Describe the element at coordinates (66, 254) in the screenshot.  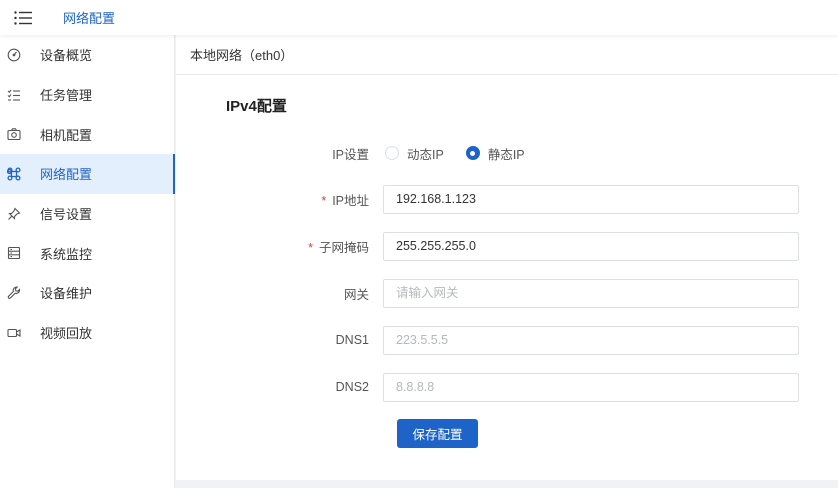
I see `sidebar-item-label: 系统监控` at that location.